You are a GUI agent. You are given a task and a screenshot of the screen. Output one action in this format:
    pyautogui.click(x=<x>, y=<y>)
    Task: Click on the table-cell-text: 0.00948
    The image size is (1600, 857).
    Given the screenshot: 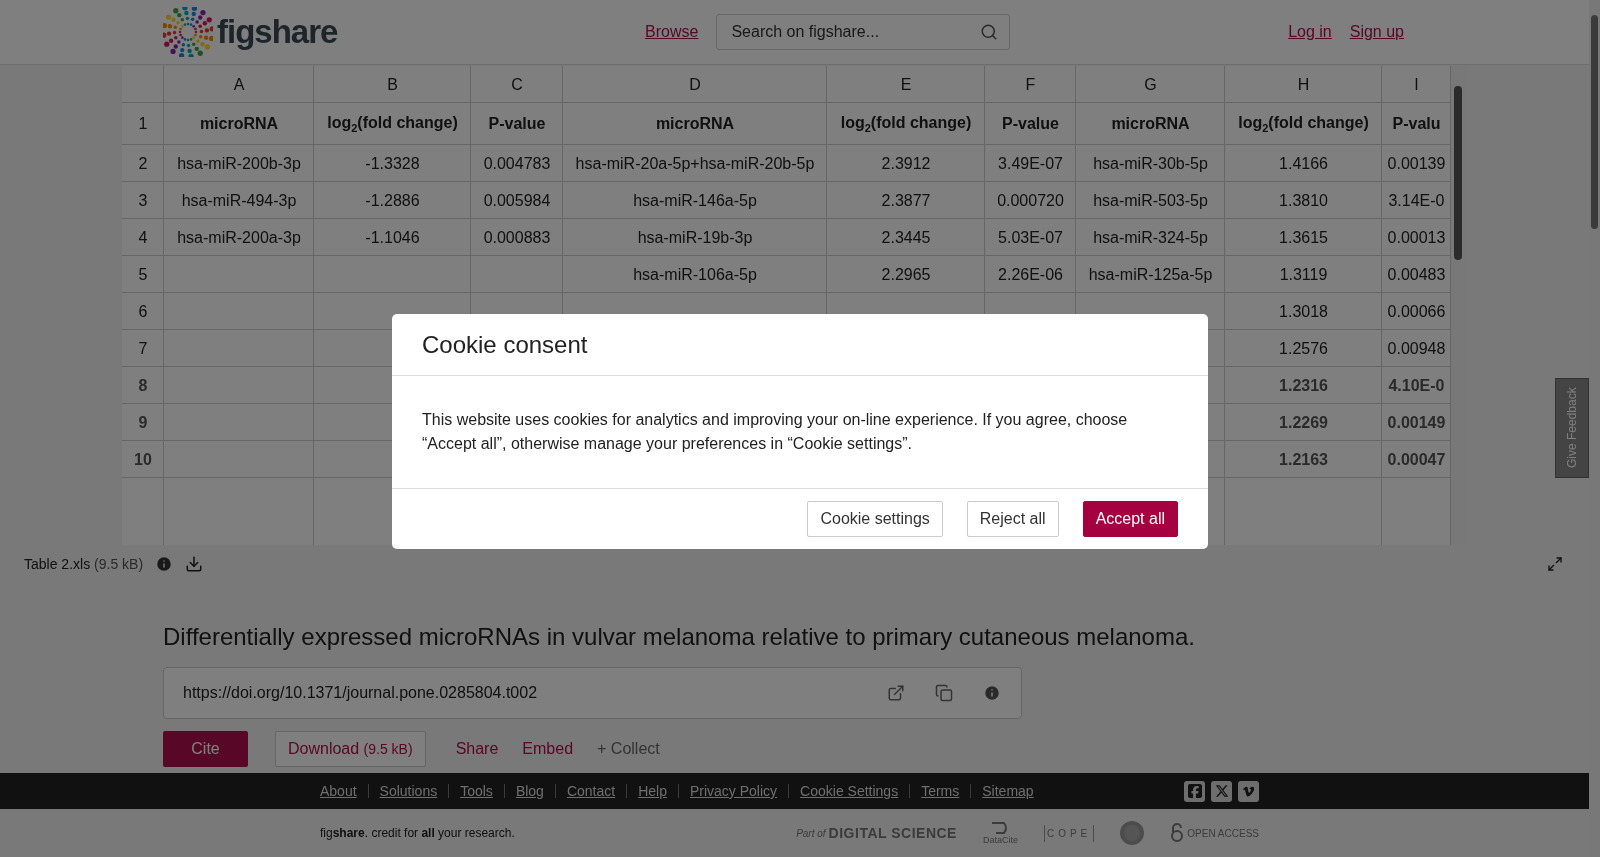 What is the action you would take?
    pyautogui.click(x=1416, y=348)
    